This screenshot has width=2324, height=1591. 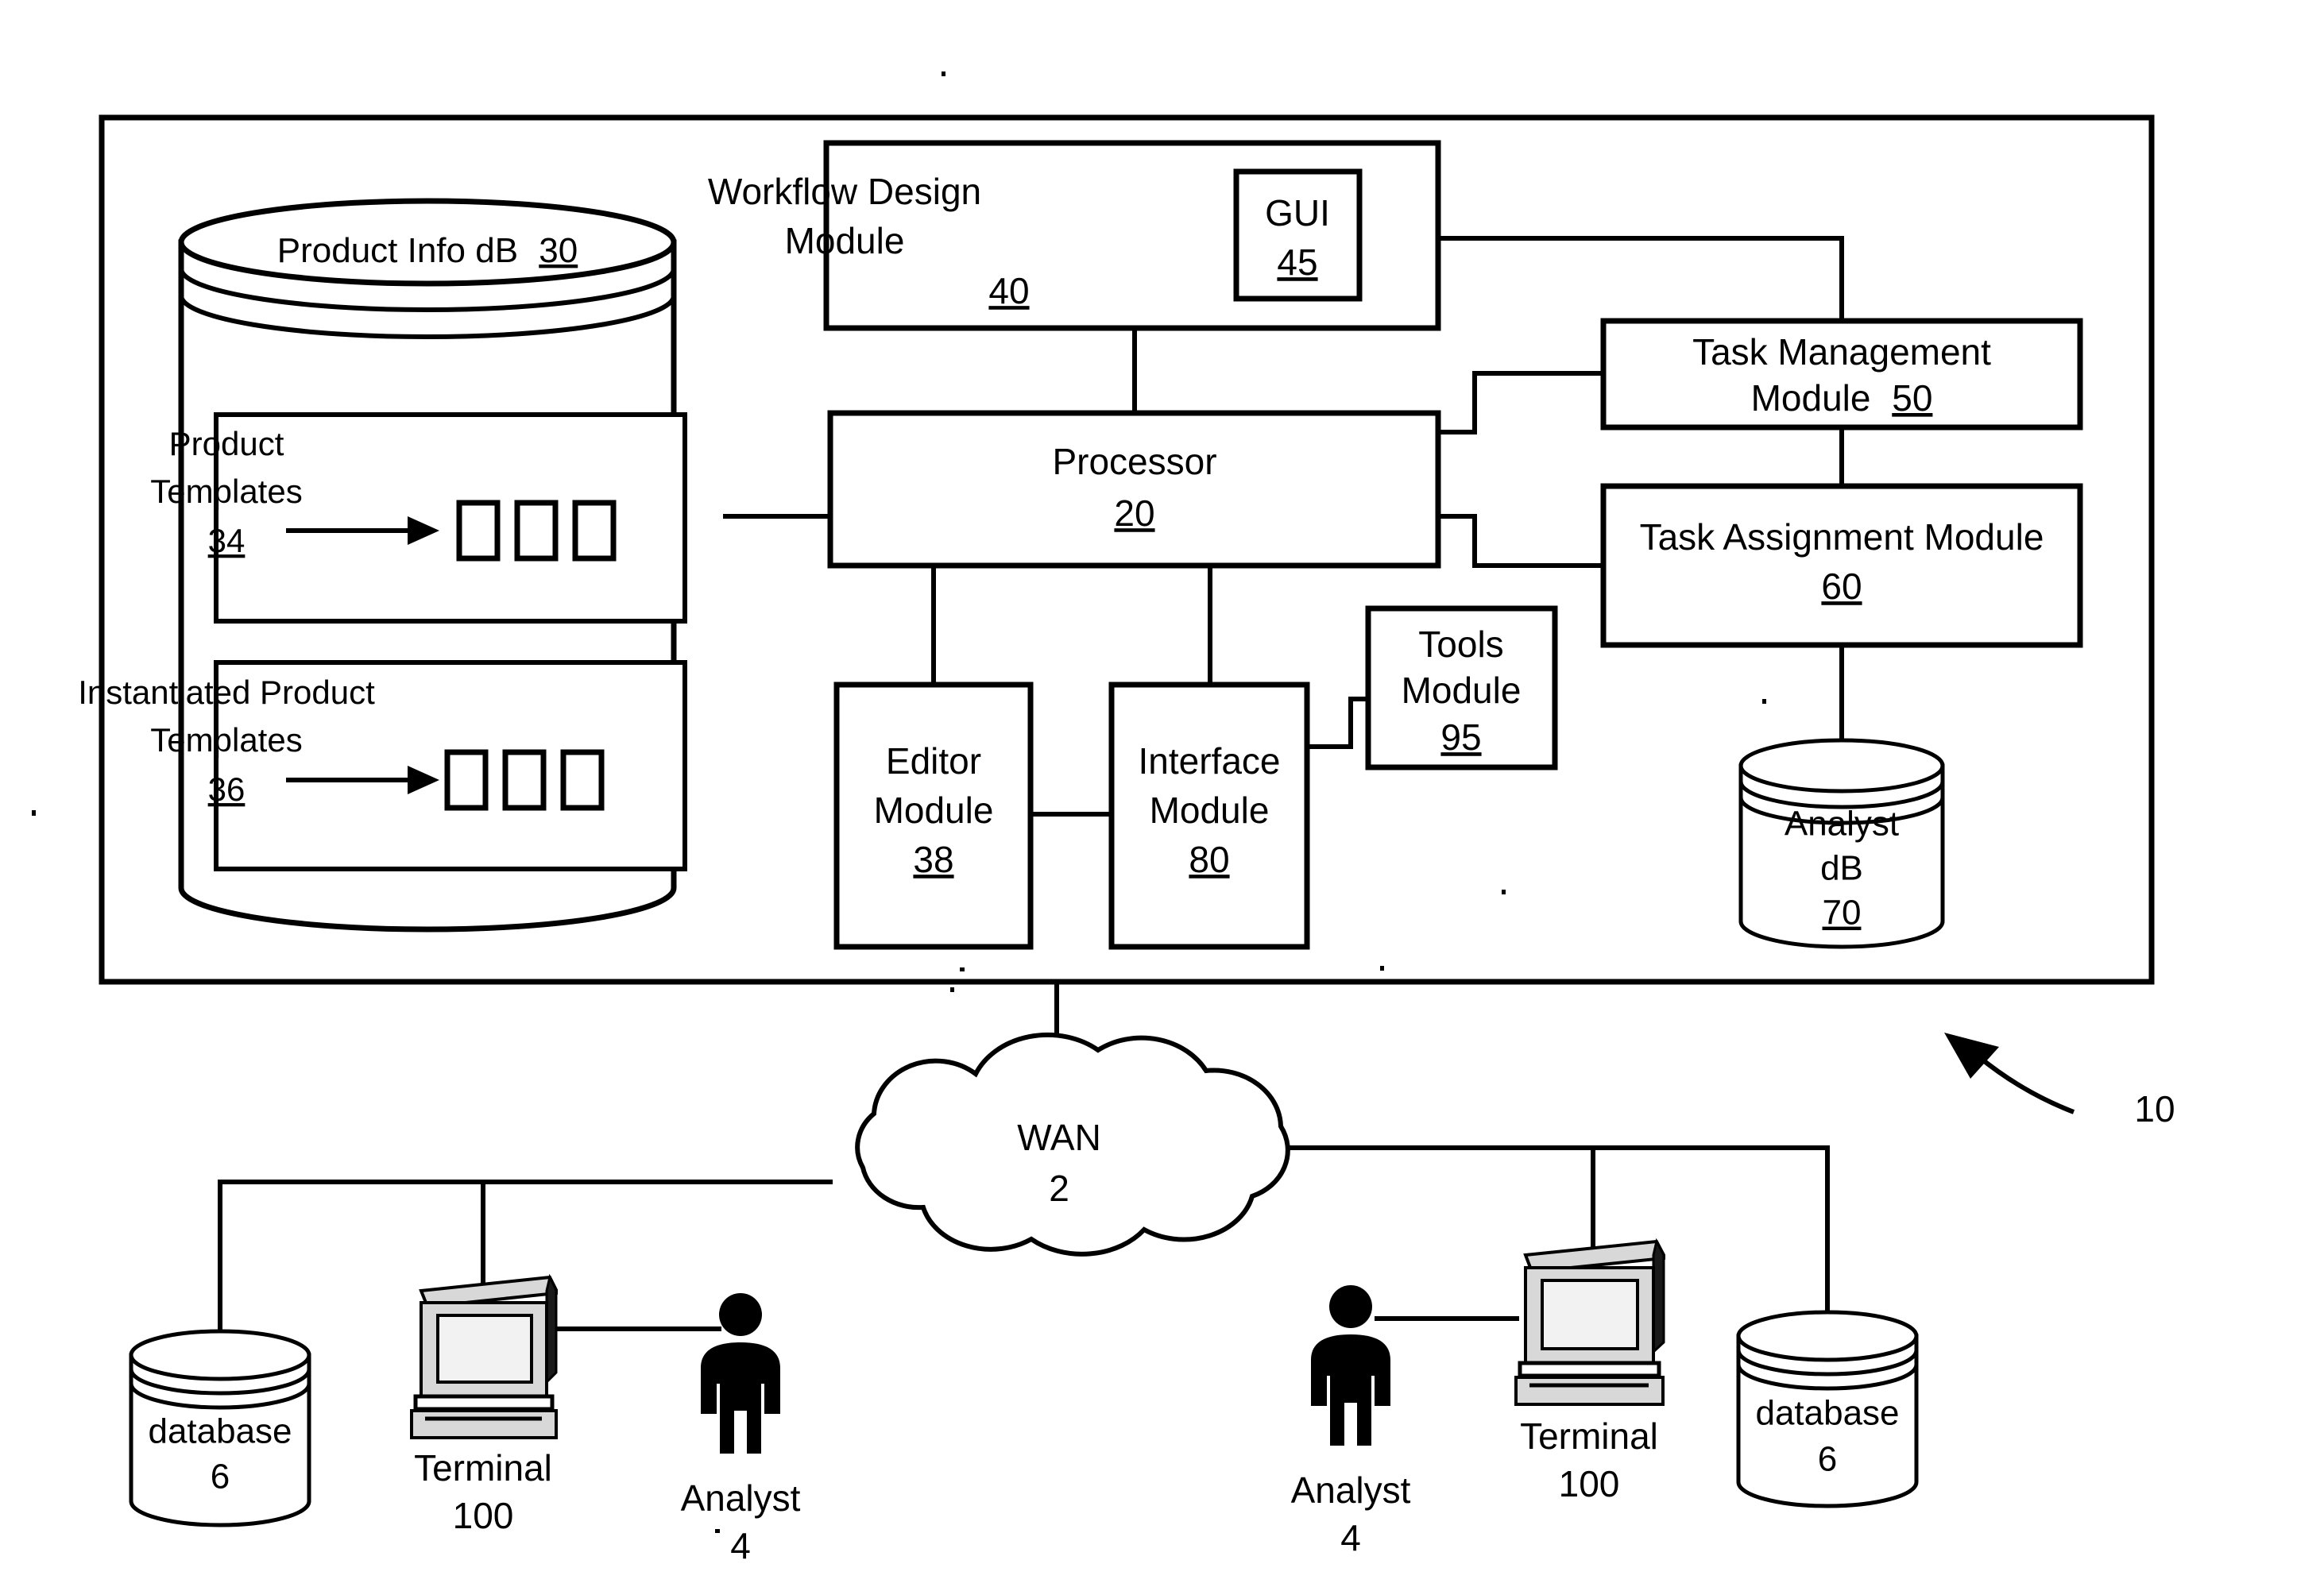 What do you see at coordinates (1134, 461) in the screenshot?
I see `processor-label: Processor` at bounding box center [1134, 461].